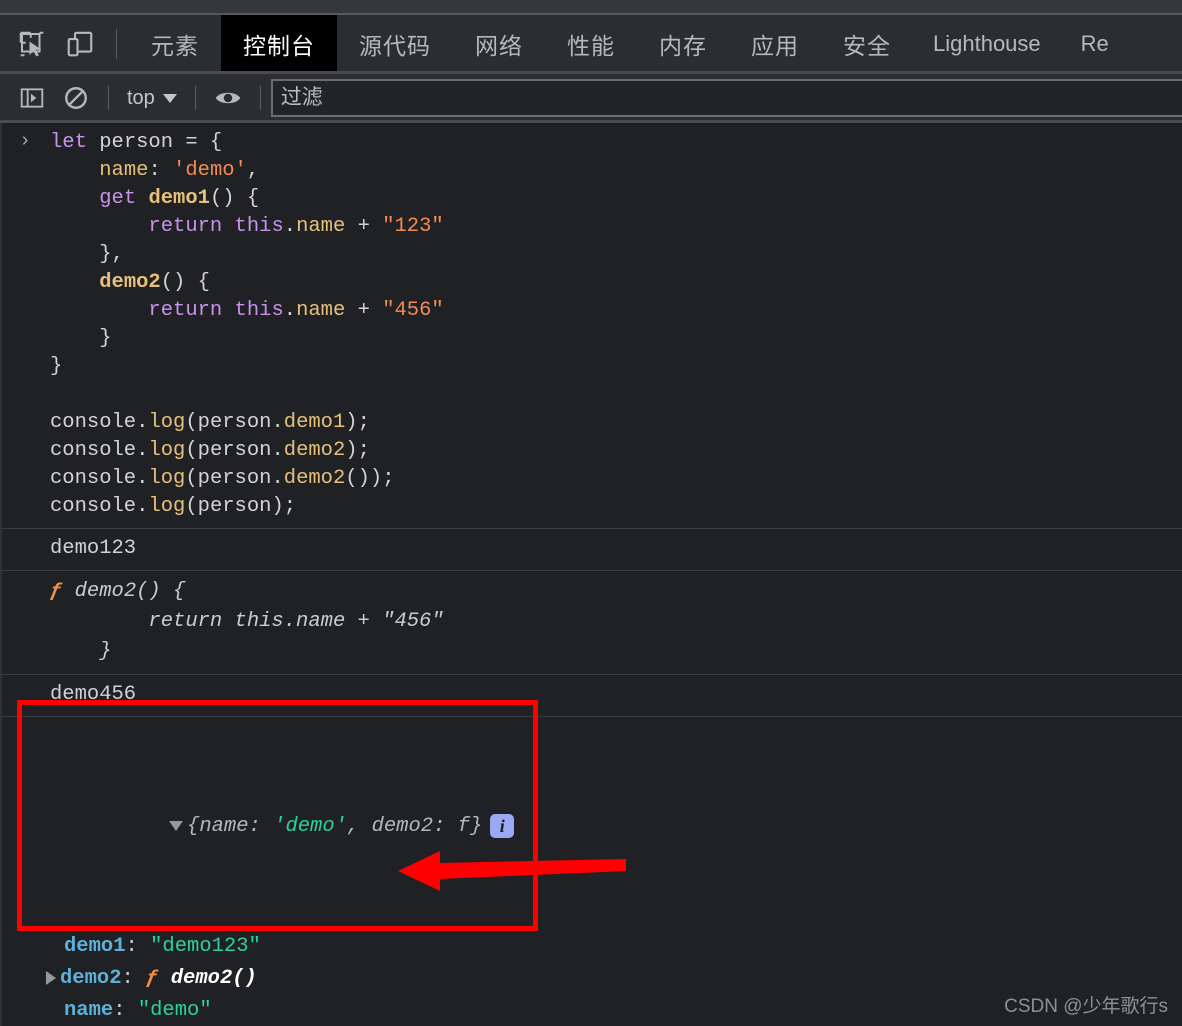  What do you see at coordinates (89, 1010) in the screenshot?
I see `object-key: name` at bounding box center [89, 1010].